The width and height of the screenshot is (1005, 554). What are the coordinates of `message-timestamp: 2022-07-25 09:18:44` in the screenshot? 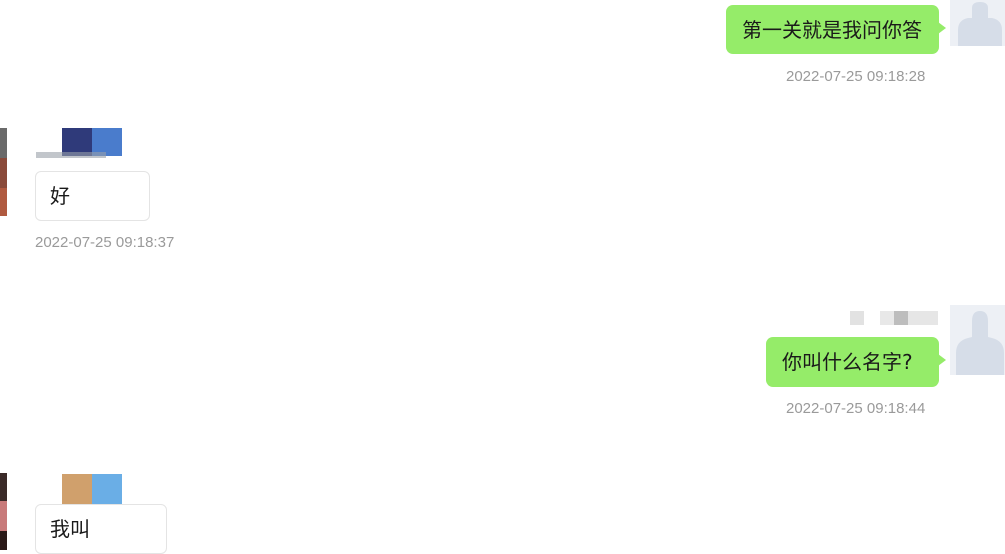 It's located at (856, 408).